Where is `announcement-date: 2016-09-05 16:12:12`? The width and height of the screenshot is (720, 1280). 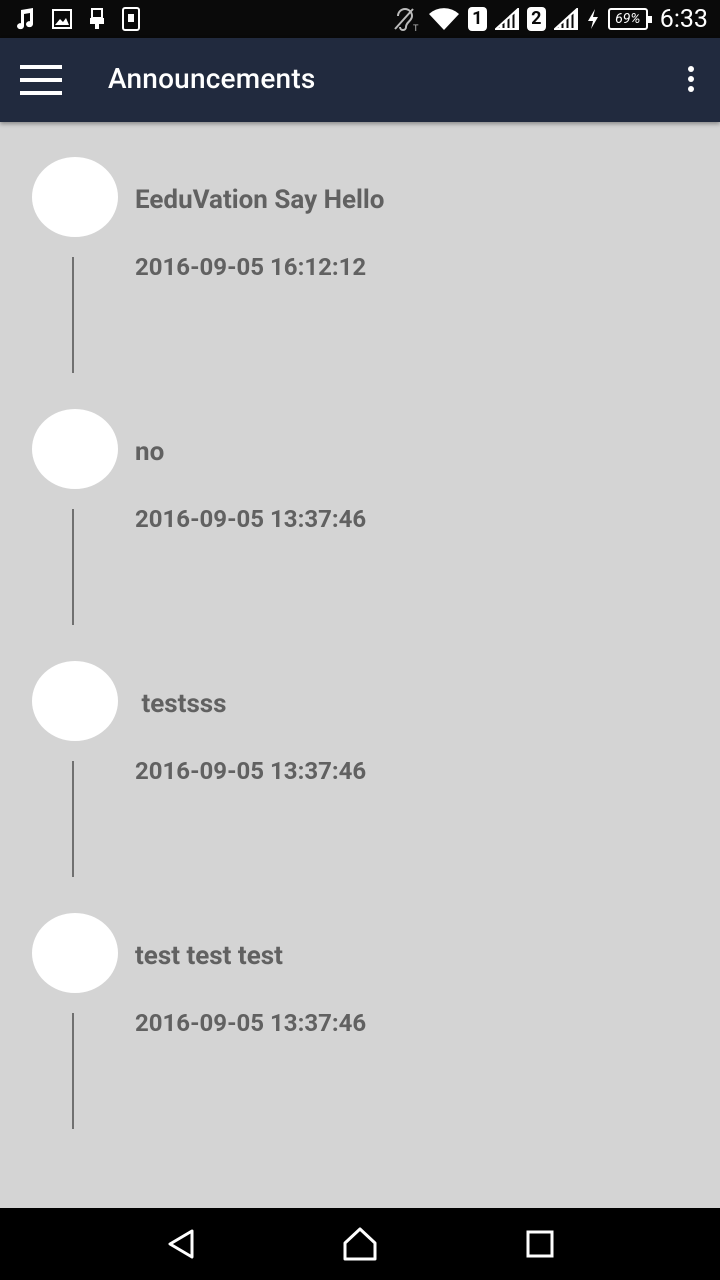
announcement-date: 2016-09-05 16:12:12 is located at coordinates (251, 267).